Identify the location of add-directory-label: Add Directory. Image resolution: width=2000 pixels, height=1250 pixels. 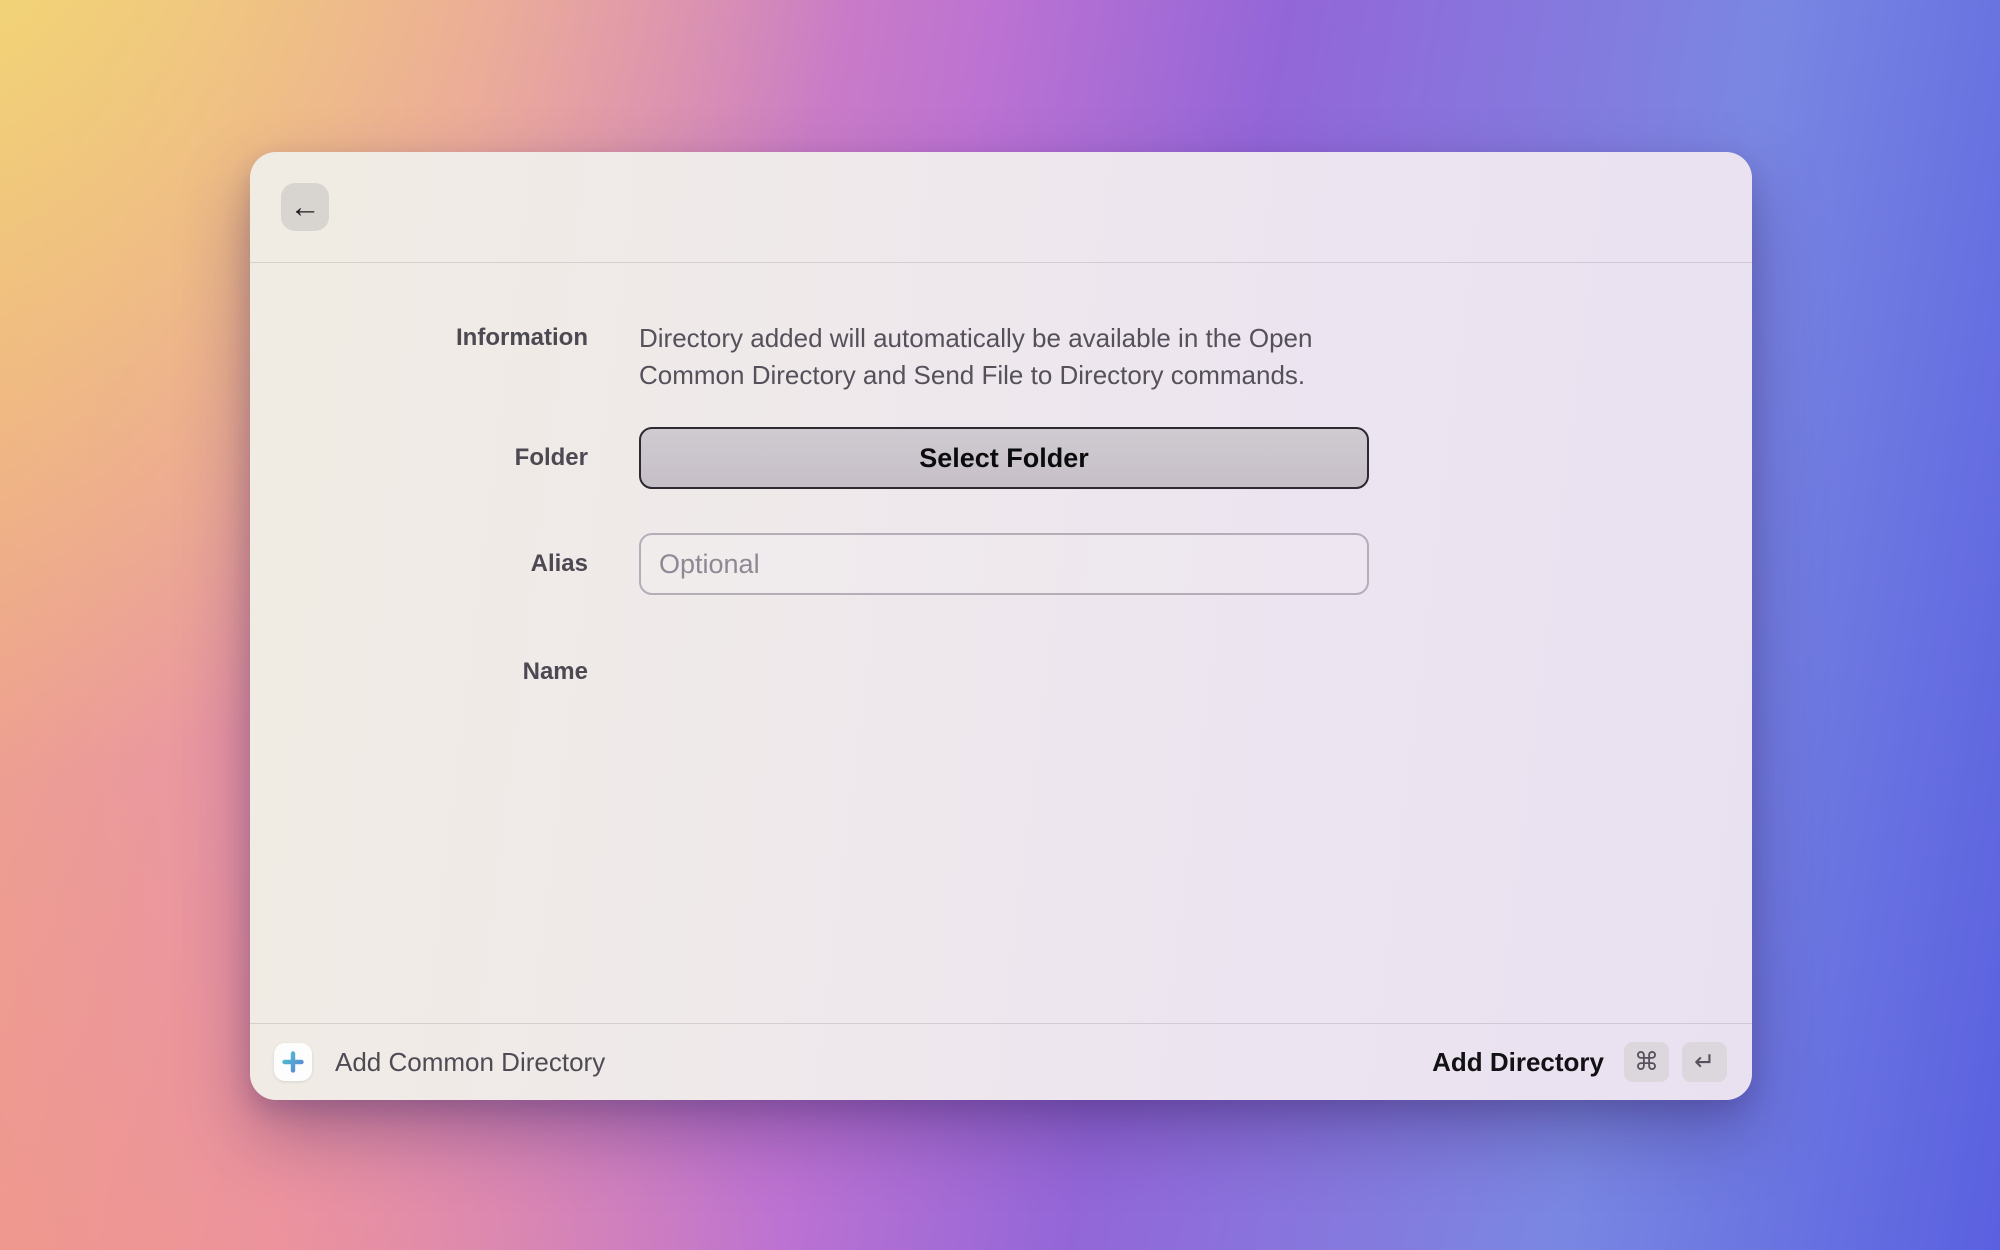
(1518, 1061).